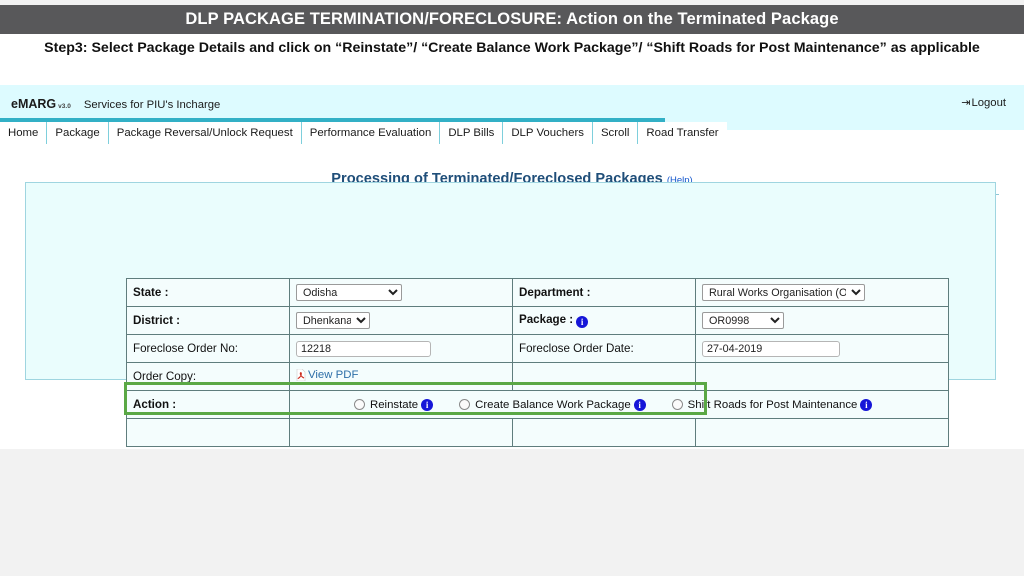 The height and width of the screenshot is (576, 1024). What do you see at coordinates (363, 348) in the screenshot?
I see `foreclose-order-no-input` at bounding box center [363, 348].